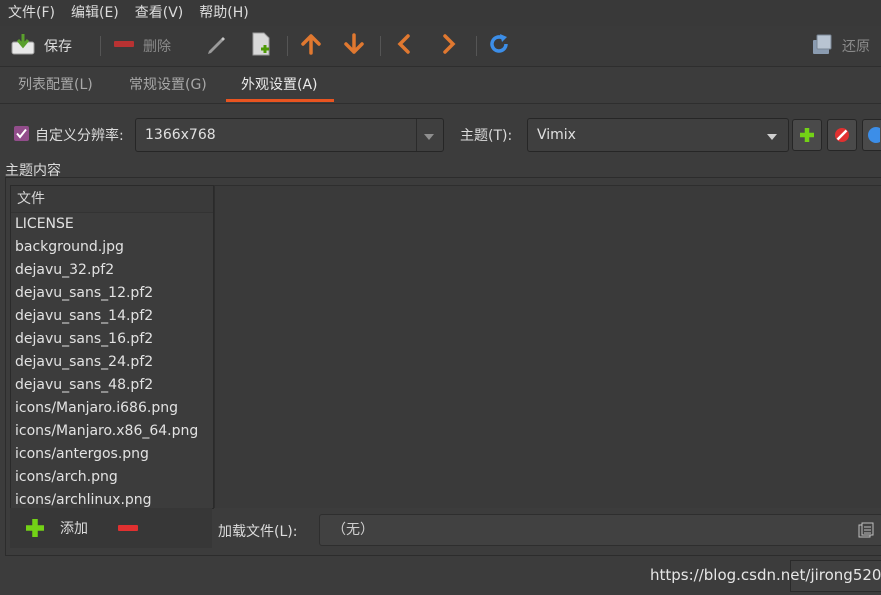 The image size is (881, 595). I want to click on list-item: icons/antergos.png, so click(112, 454).